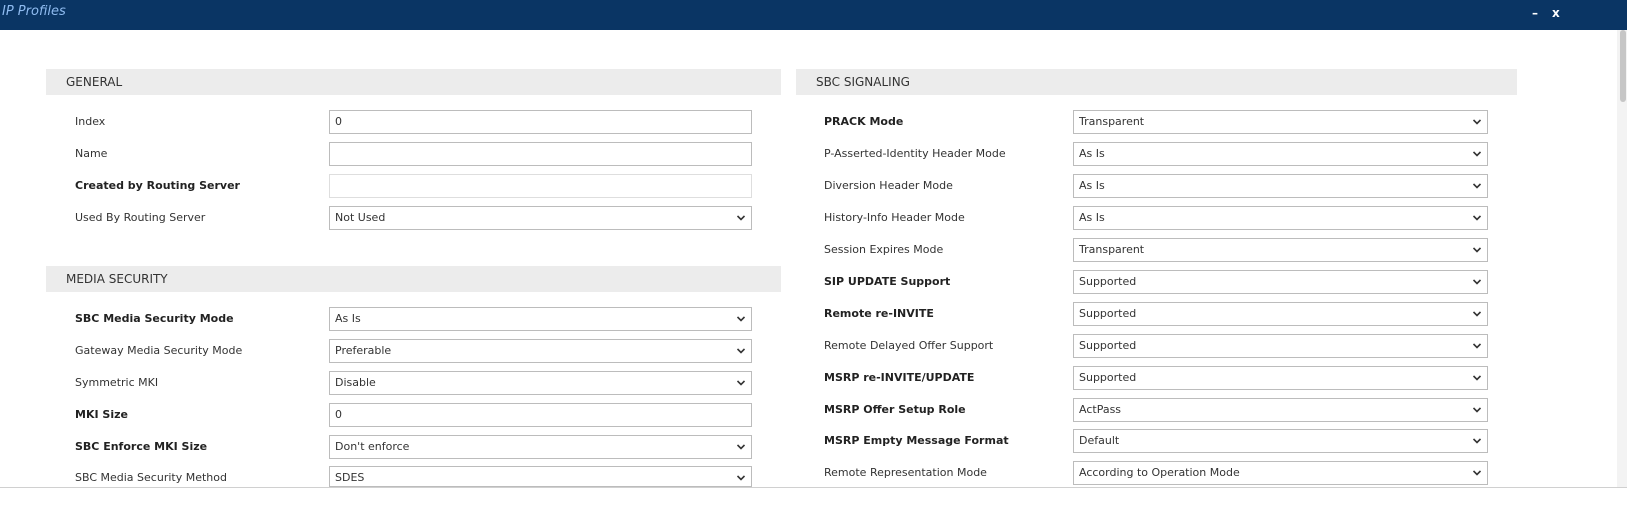  I want to click on index-label: Index, so click(90, 121).